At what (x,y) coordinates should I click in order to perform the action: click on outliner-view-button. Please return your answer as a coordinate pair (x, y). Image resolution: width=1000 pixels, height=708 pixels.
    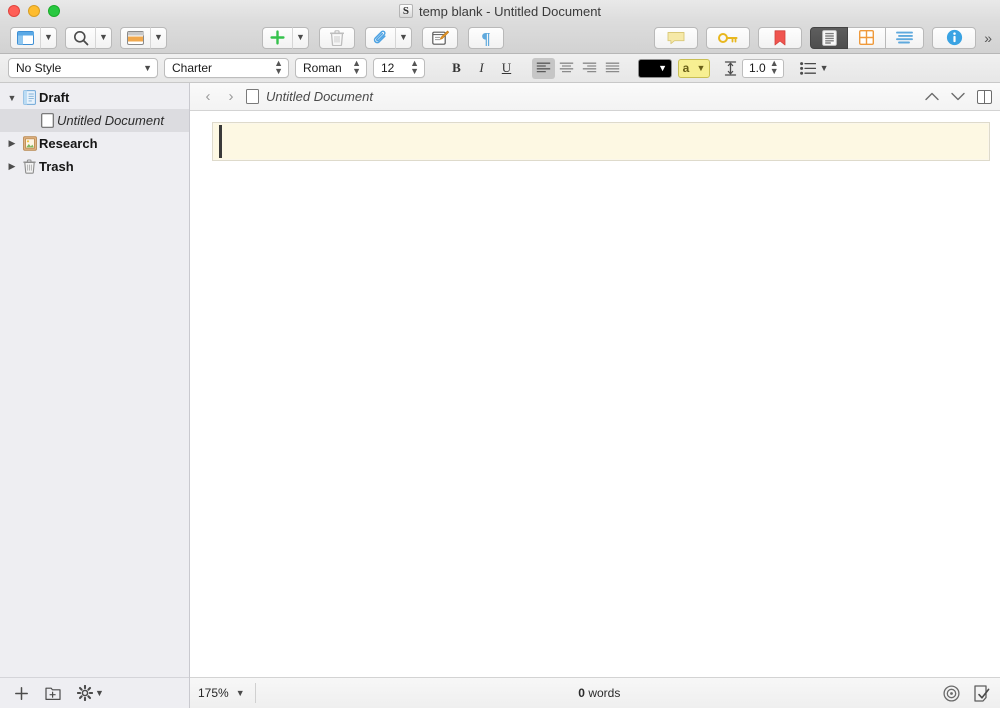
    Looking at the image, I should click on (905, 37).